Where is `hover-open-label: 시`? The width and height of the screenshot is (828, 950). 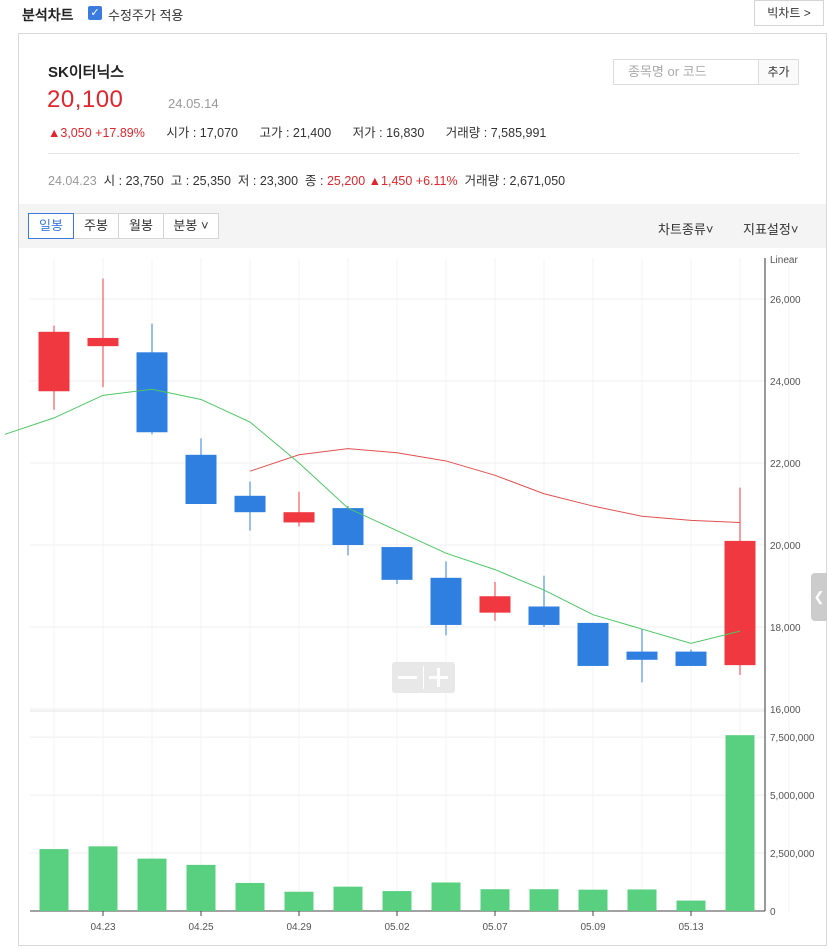
hover-open-label: 시 is located at coordinates (109, 181).